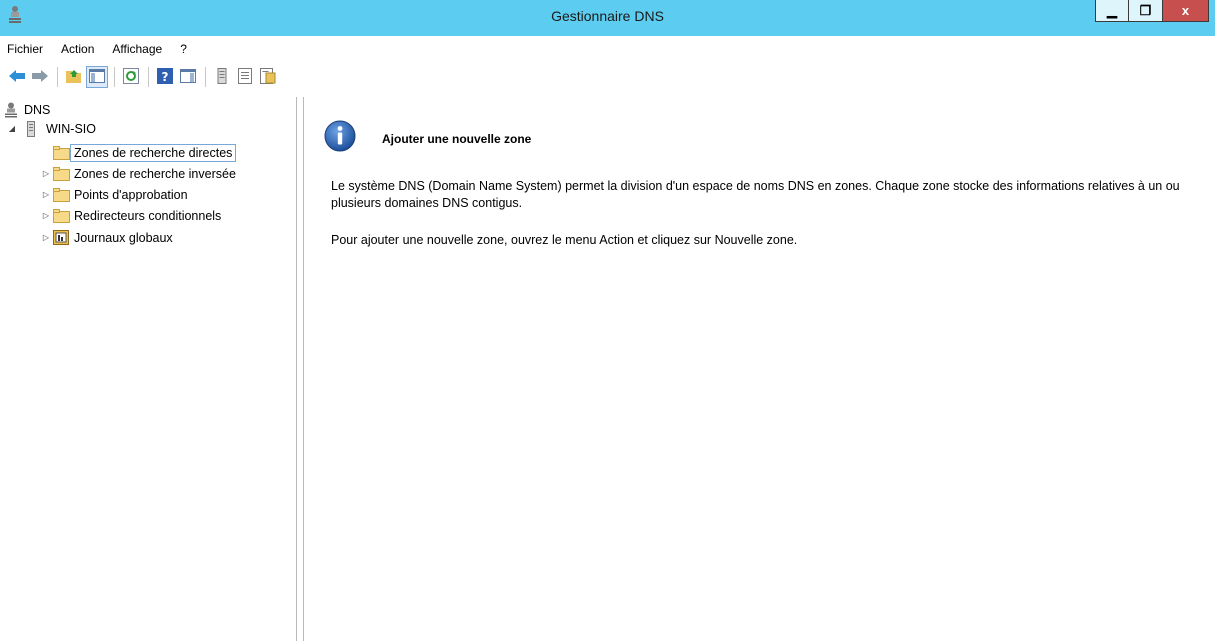 This screenshot has height=641, width=1215. I want to click on tree-label: Redirecteurs conditionnels, so click(148, 215).